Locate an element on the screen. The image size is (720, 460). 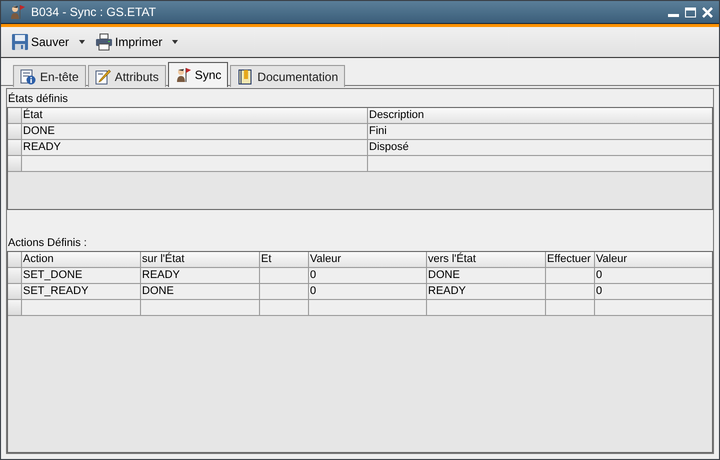
table-cell: Disposé is located at coordinates (540, 148).